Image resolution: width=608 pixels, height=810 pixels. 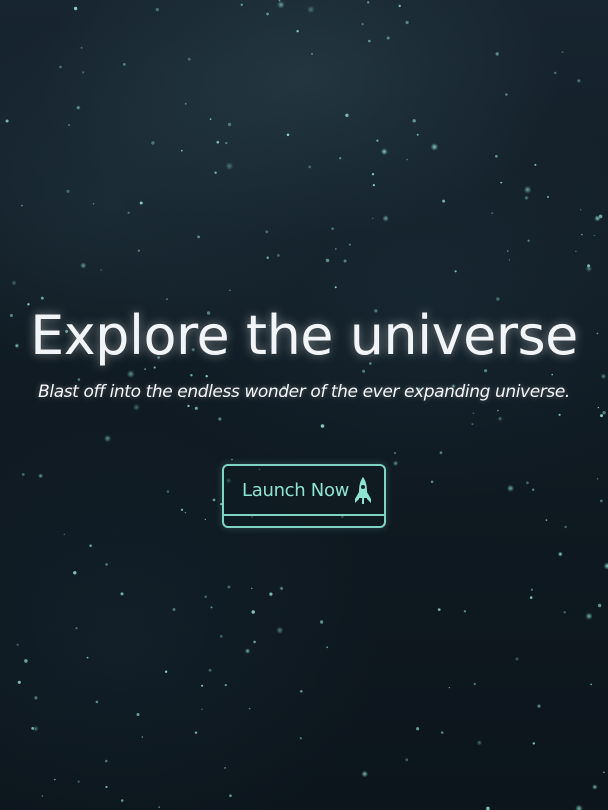 What do you see at coordinates (304, 515) in the screenshot?
I see `button-divider` at bounding box center [304, 515].